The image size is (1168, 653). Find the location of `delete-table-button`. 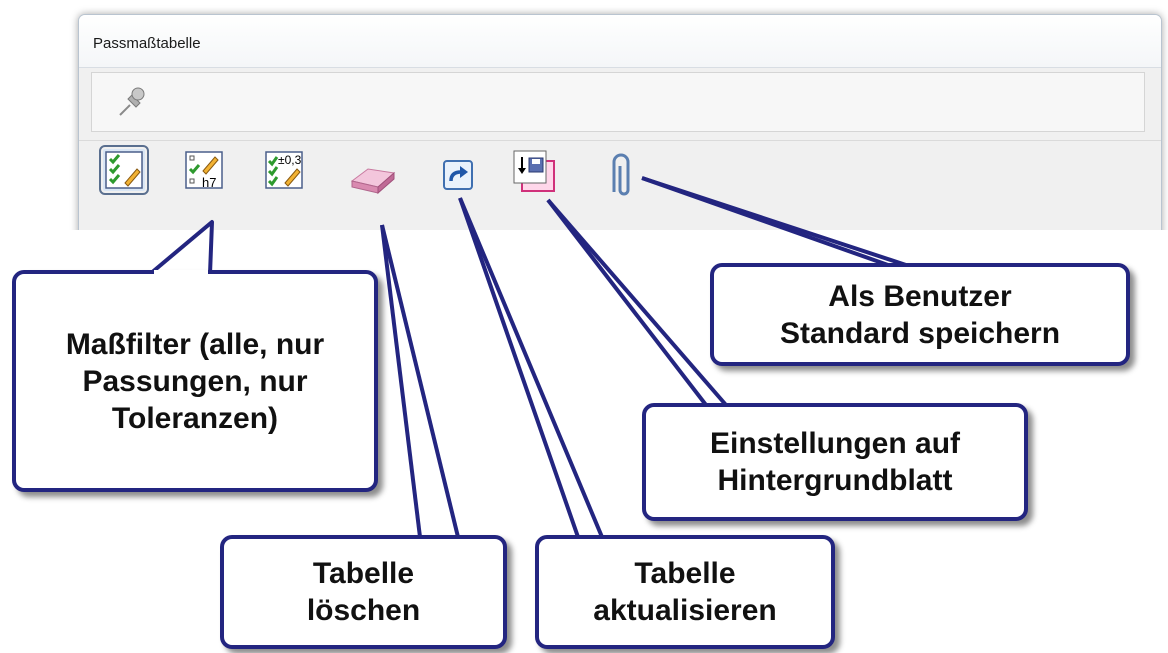

delete-table-button is located at coordinates (373, 176).